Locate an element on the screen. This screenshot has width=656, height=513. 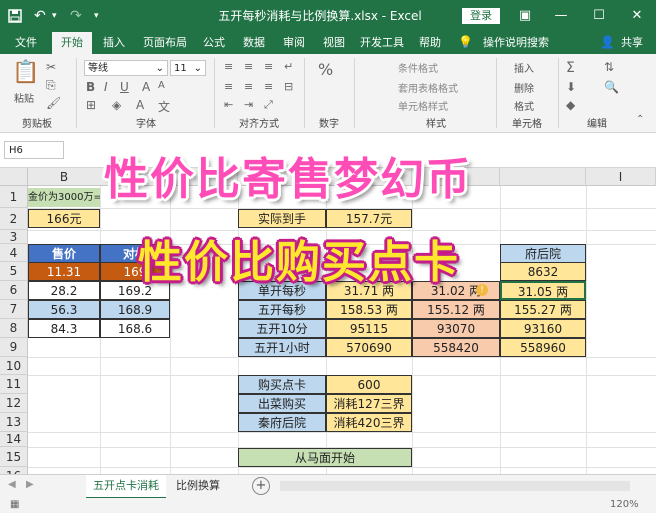
tab-help: 帮助 is located at coordinates (430, 43).